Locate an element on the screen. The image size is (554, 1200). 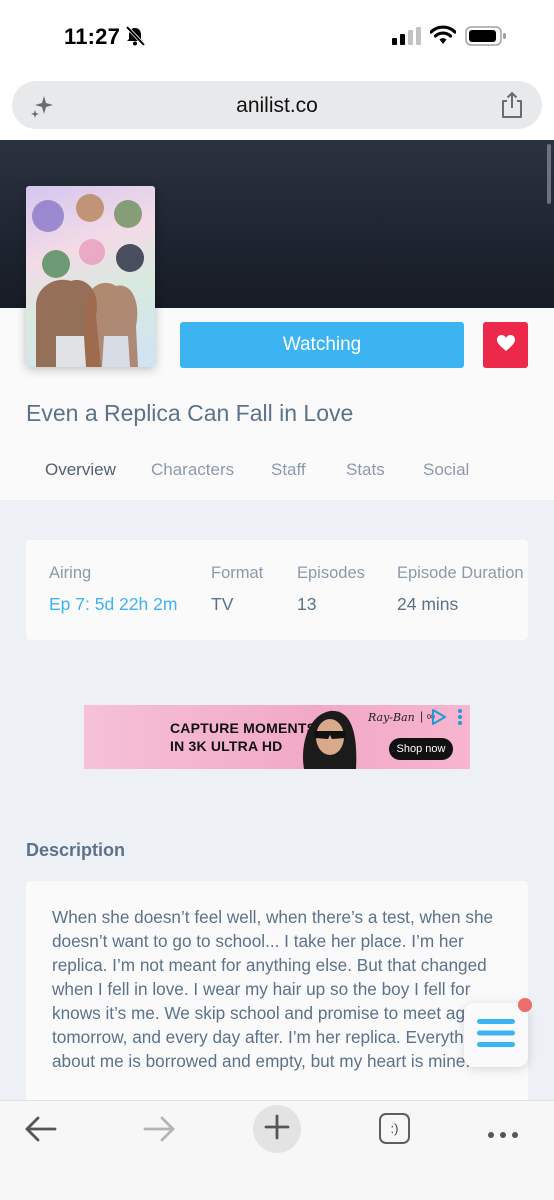
tab-overview: Overview is located at coordinates (80, 470).